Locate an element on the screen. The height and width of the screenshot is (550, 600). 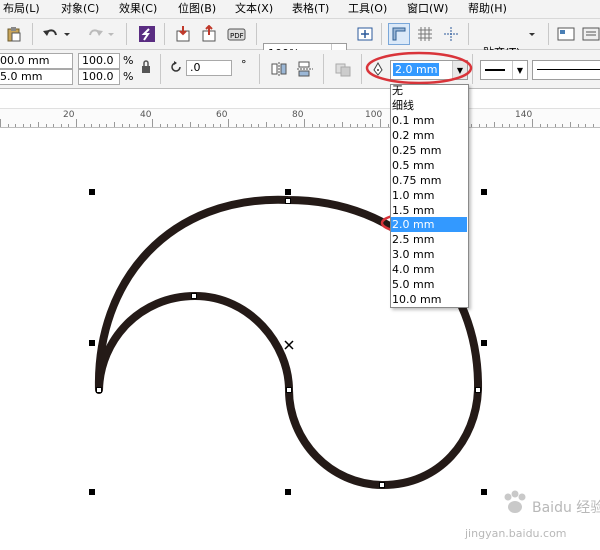
watermark-brand: Baidu 经验 is located at coordinates (566, 508).